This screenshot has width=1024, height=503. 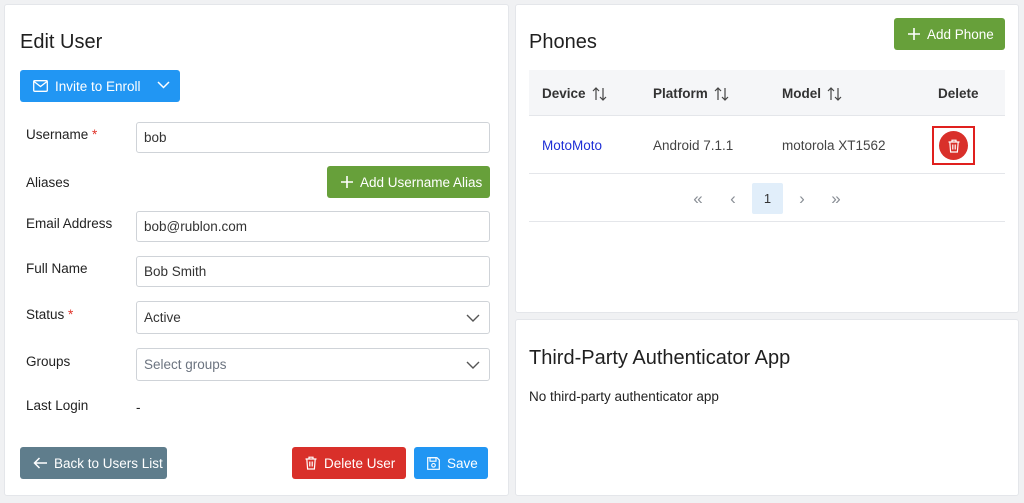 I want to click on groups-label: Groups, so click(x=48, y=361).